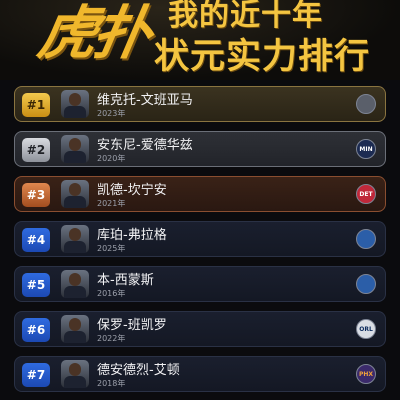  What do you see at coordinates (366, 329) in the screenshot?
I see `magic-logo-icon: ORL` at bounding box center [366, 329].